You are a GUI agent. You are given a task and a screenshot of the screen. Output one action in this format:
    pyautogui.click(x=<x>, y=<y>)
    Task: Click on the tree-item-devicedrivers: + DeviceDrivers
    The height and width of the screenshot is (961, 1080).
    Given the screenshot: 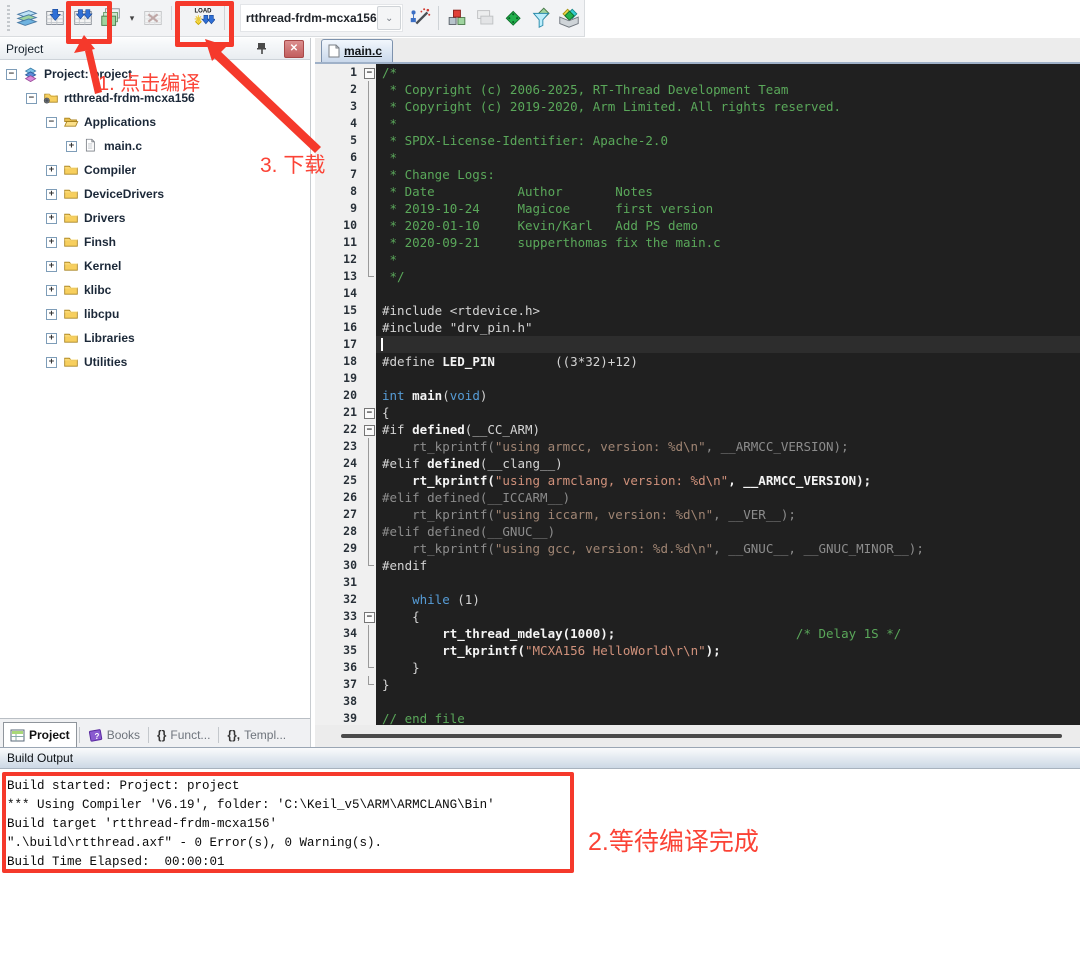 What is the action you would take?
    pyautogui.click(x=155, y=194)
    